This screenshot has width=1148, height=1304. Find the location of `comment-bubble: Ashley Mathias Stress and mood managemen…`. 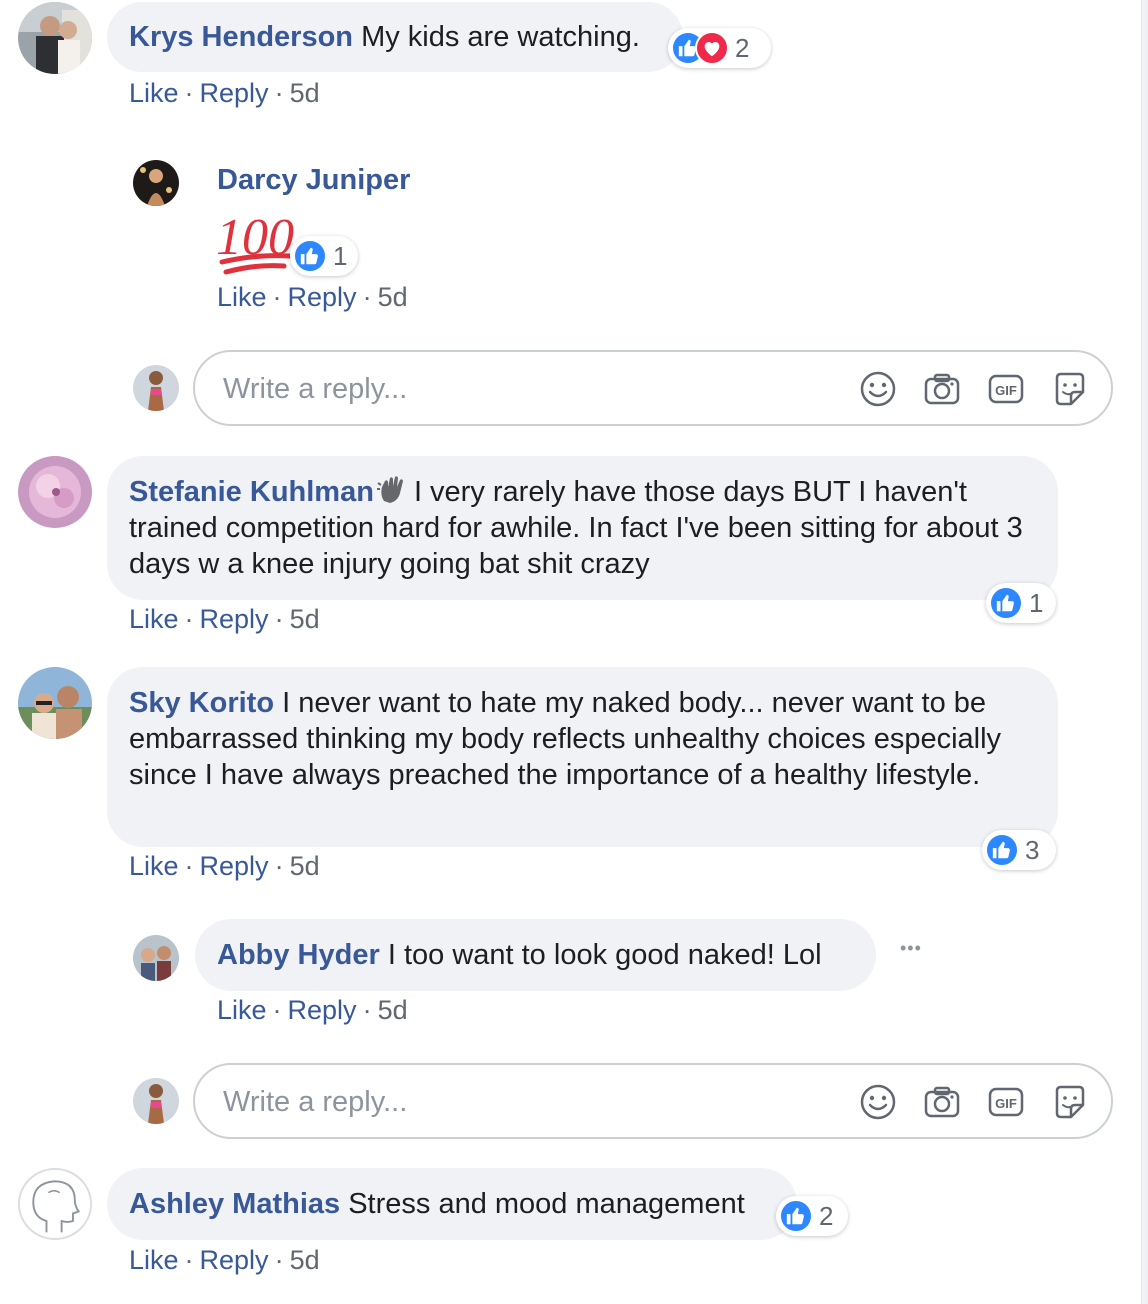

comment-bubble: Ashley Mathias Stress and mood managemen… is located at coordinates (452, 1204).